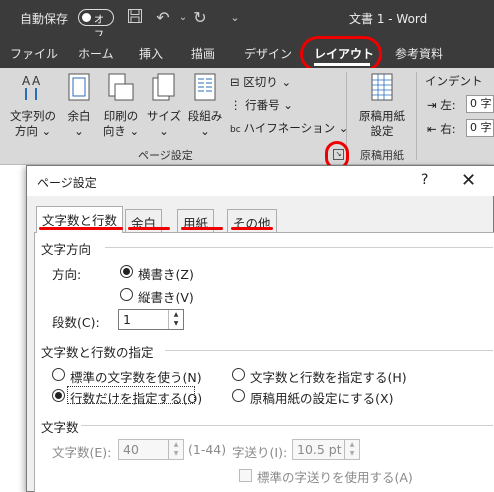 The width and height of the screenshot is (494, 492). What do you see at coordinates (79, 89) in the screenshot?
I see `margins-icon` at bounding box center [79, 89].